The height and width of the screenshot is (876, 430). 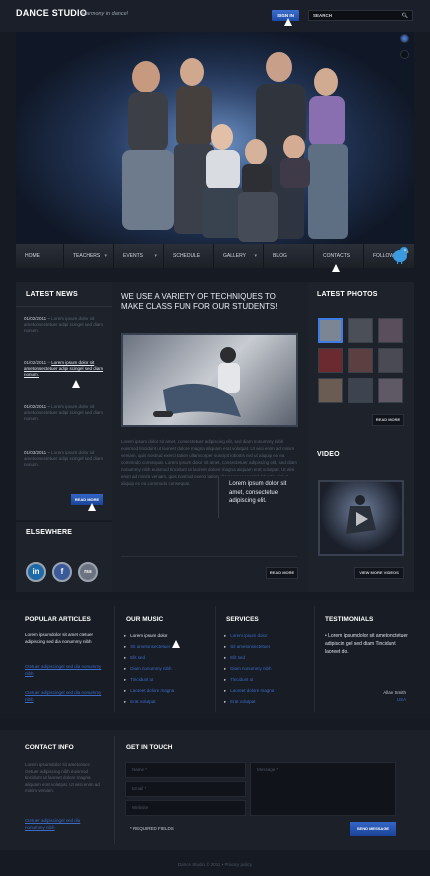 What do you see at coordinates (401, 699) in the screenshot?
I see `testimonial-location: USA` at bounding box center [401, 699].